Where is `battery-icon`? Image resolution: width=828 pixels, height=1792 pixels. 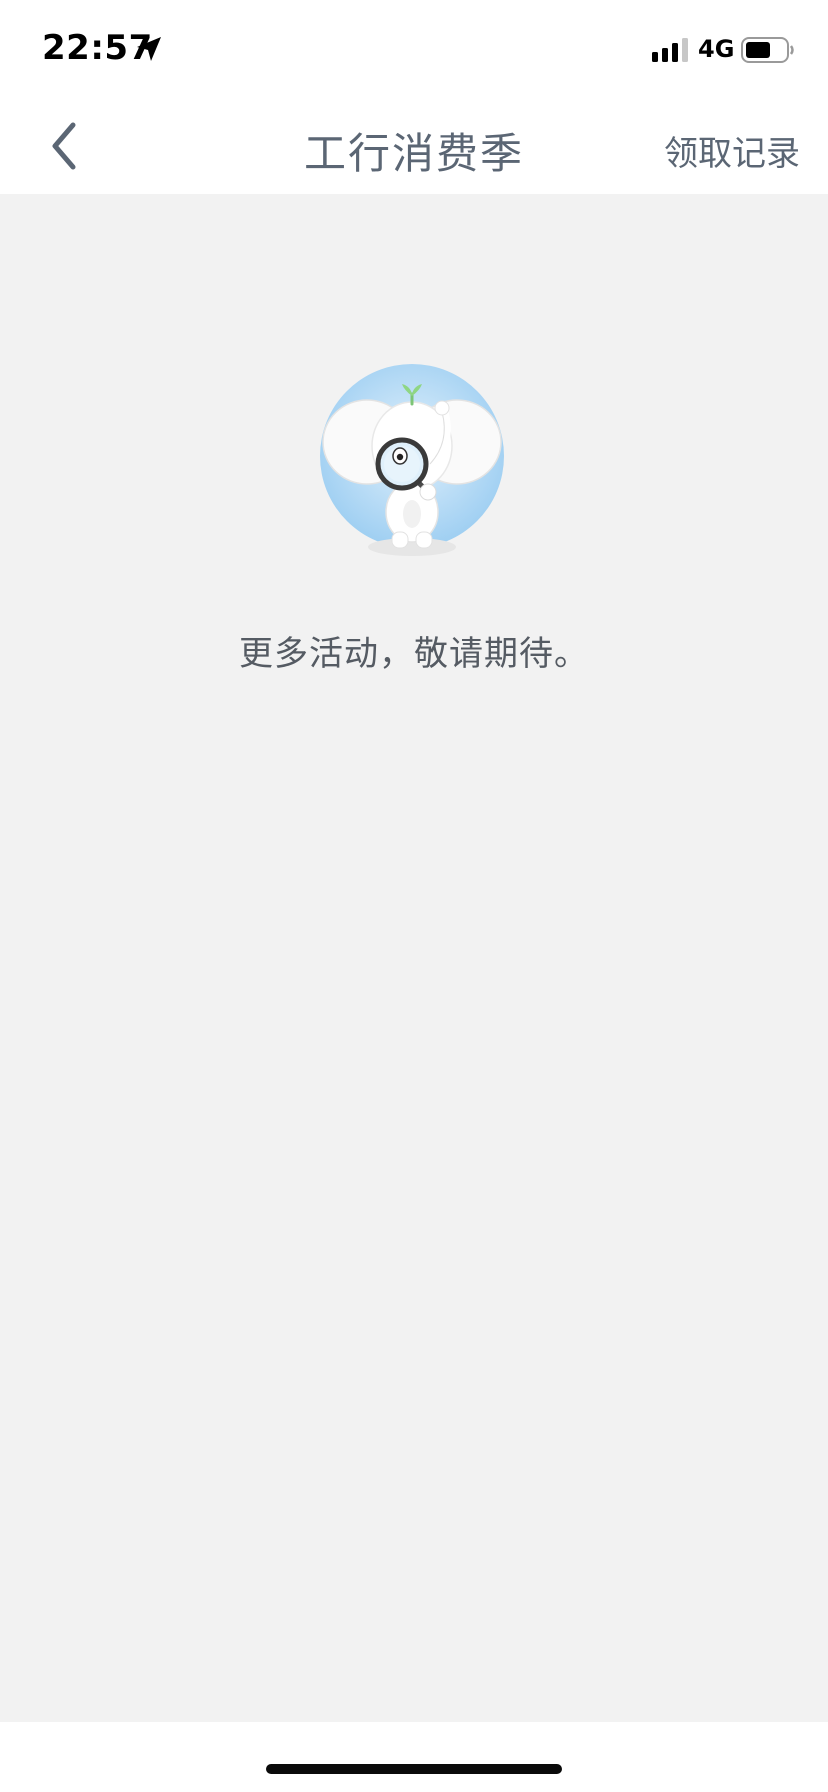
battery-icon is located at coordinates (767, 50).